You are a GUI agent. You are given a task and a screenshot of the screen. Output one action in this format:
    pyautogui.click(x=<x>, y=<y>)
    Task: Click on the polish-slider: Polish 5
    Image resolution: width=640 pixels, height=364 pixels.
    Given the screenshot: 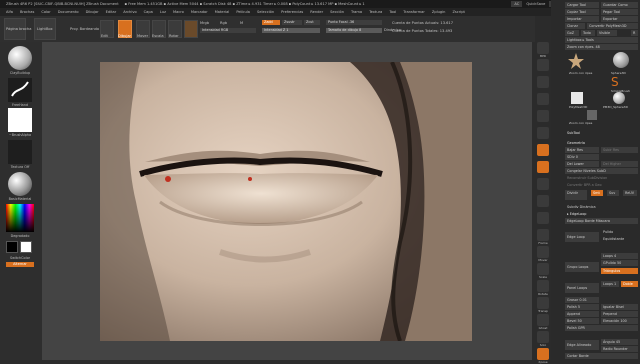 What is the action you would take?
    pyautogui.click(x=582, y=307)
    